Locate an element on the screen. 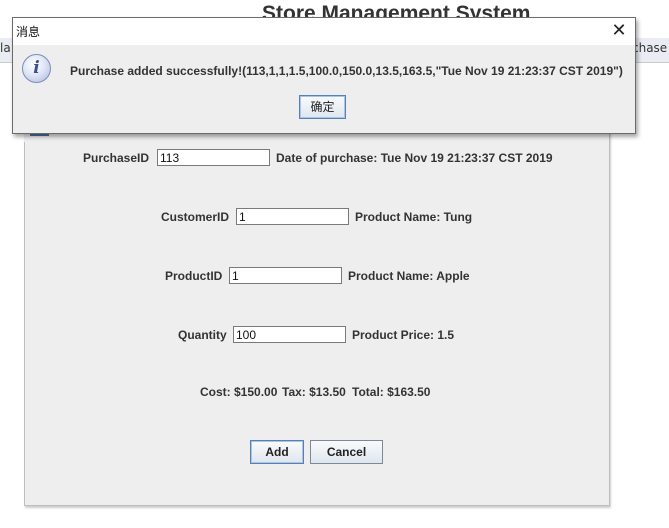 The height and width of the screenshot is (528, 669). purchase-id-input is located at coordinates (213, 157).